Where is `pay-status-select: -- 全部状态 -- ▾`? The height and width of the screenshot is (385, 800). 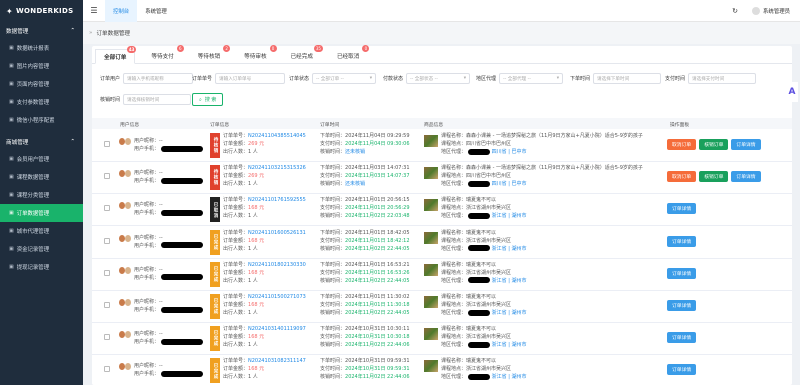 pay-status-select: -- 全部状态 -- ▾ is located at coordinates (438, 78).